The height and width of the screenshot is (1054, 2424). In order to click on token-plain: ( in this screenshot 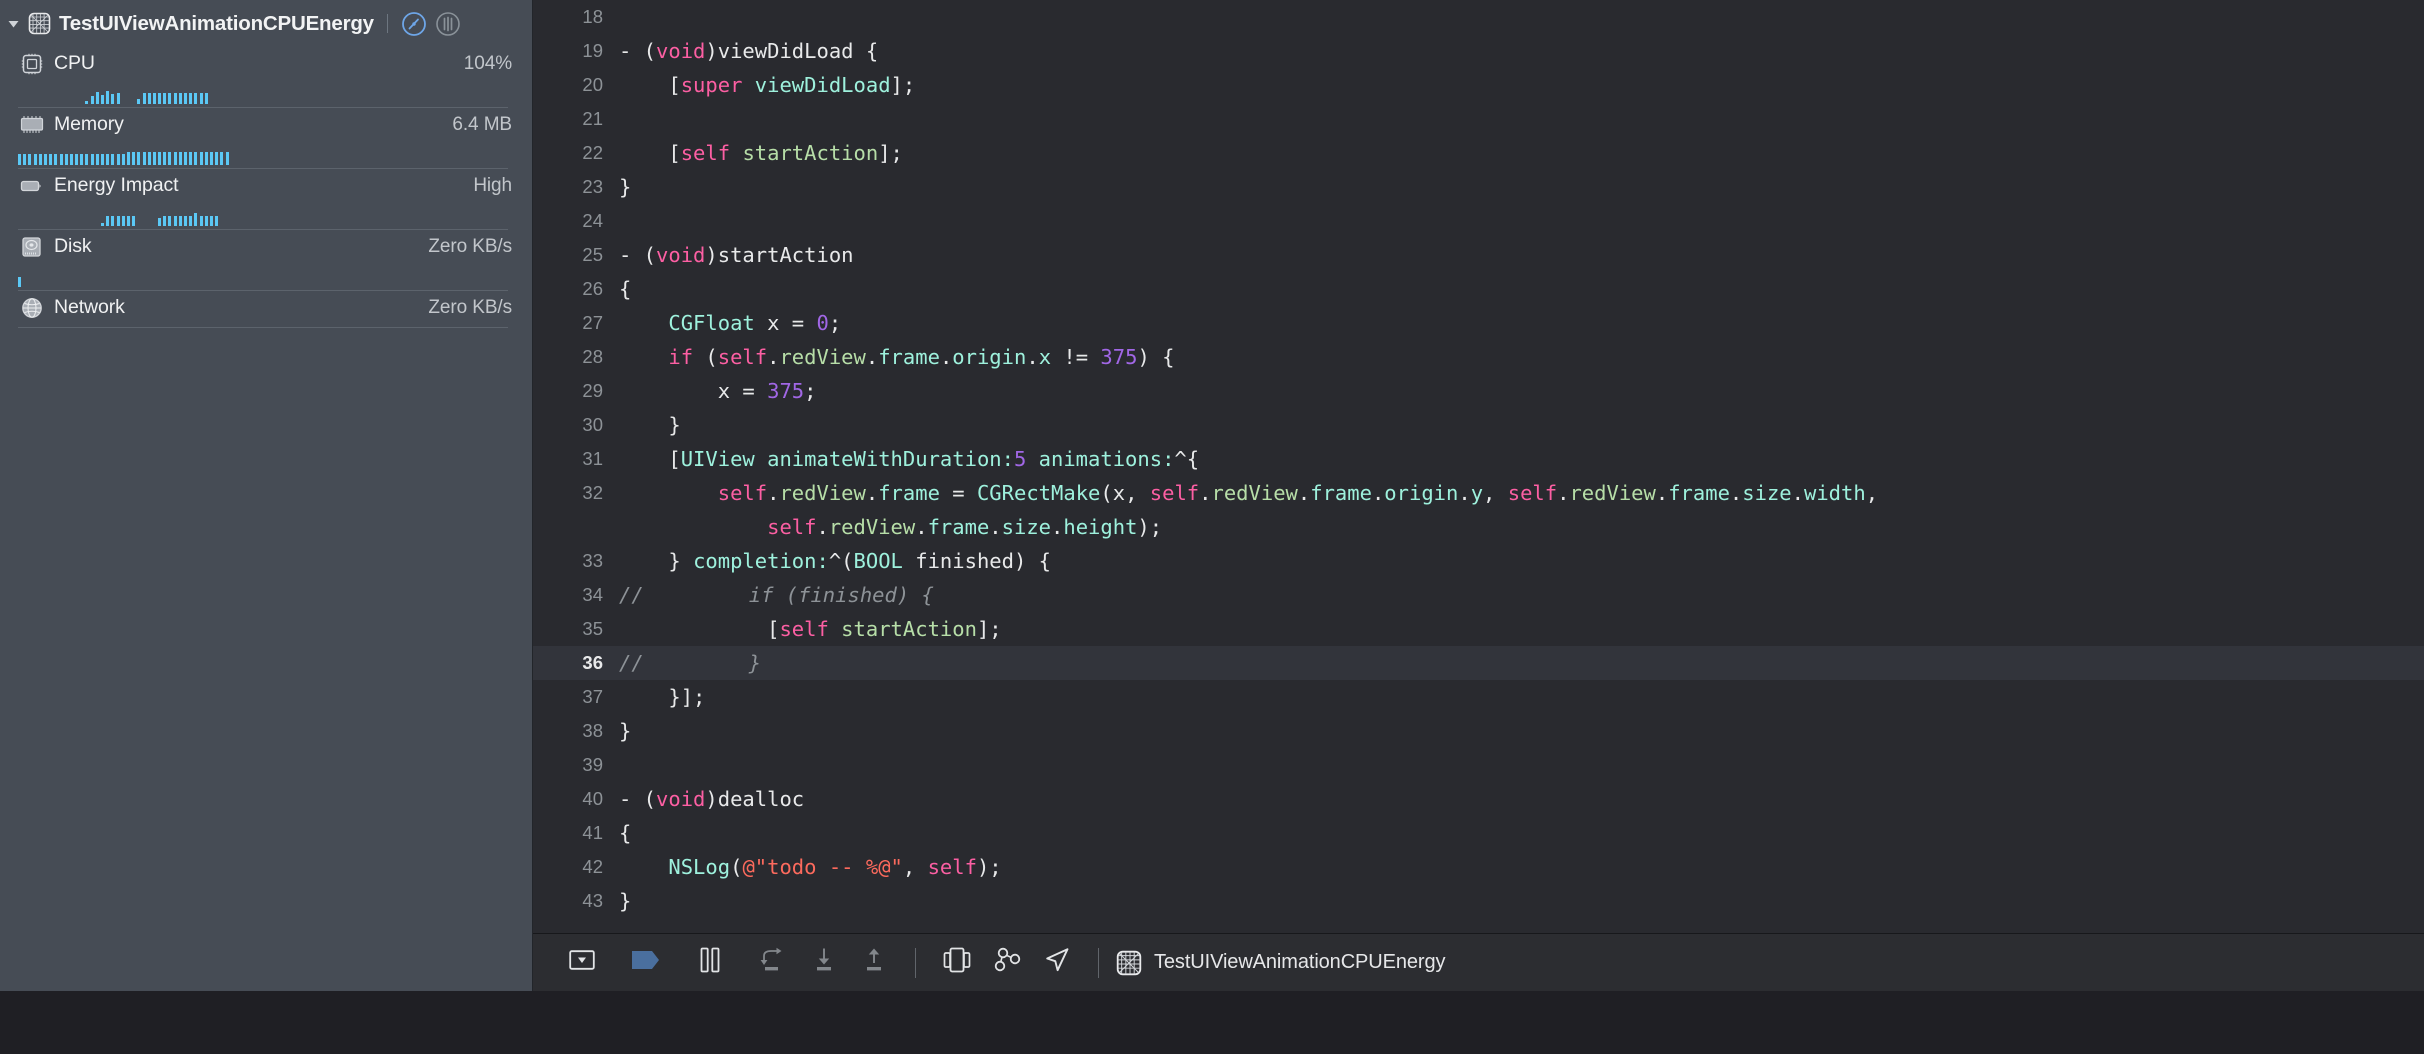, I will do `click(736, 867)`.